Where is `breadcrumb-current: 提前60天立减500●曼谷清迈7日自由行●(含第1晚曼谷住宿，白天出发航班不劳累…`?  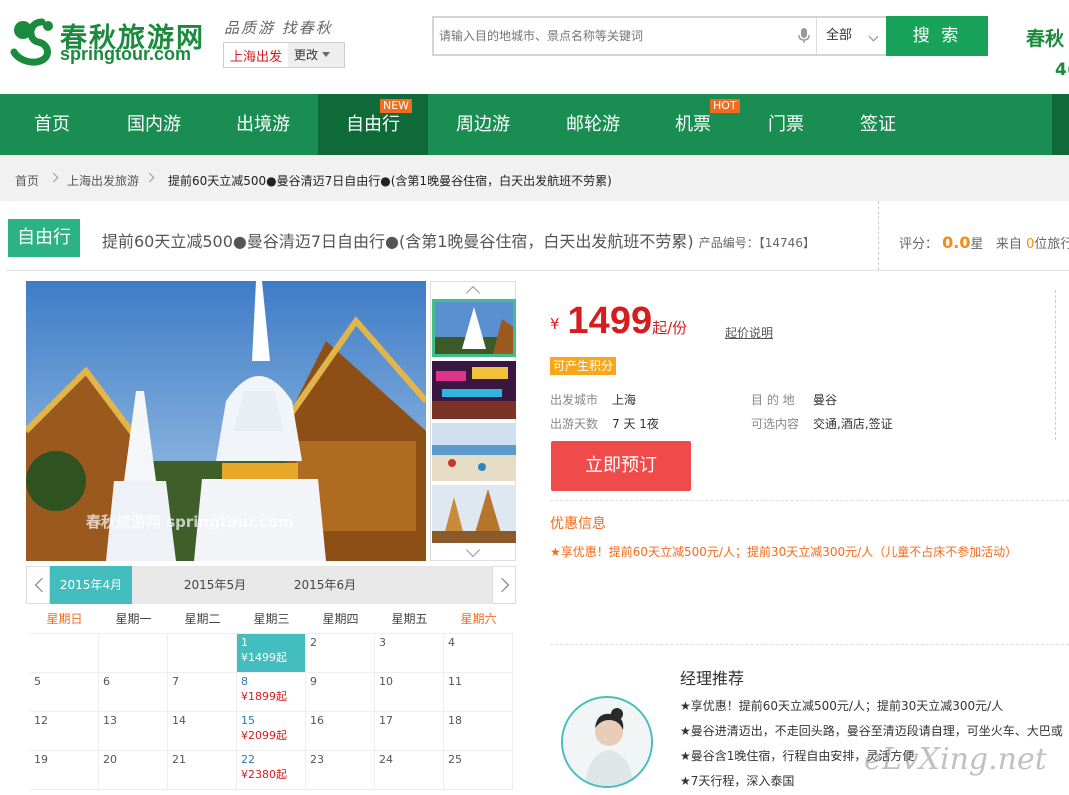
breadcrumb-current: 提前60天立减500●曼谷清迈7日自由行●(含第1晚曼谷住宿，白天出发航班不劳累… is located at coordinates (390, 181).